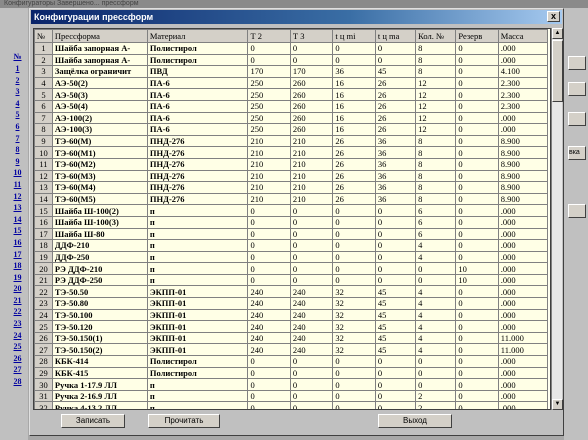 Image resolution: width=588 pixels, height=440 pixels. What do you see at coordinates (557, 404) in the screenshot?
I see `scroll-down-arrow-icon: ▼` at bounding box center [557, 404].